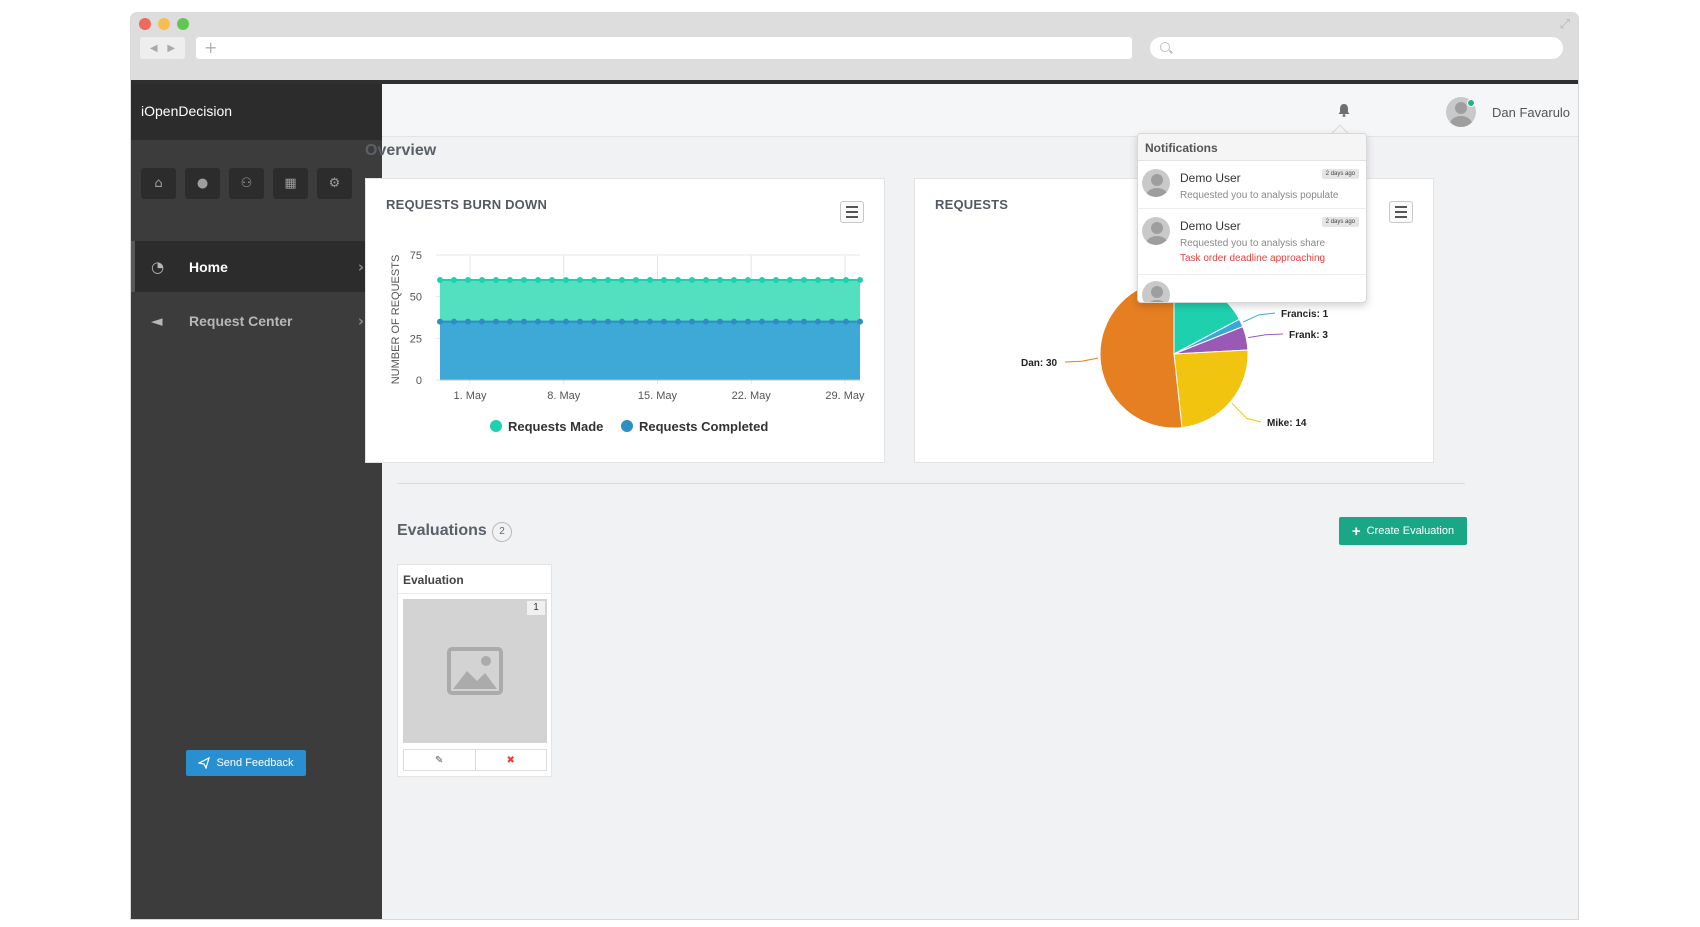 This screenshot has height=927, width=1700. I want to click on delete-evaluation-button: ✖, so click(510, 760).